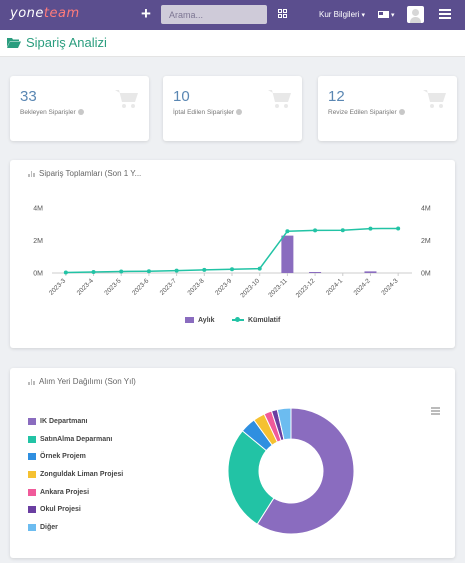 The image size is (465, 563). I want to click on panel-title: Alım Yeri Dağılımı (Son Yıl), so click(82, 381).